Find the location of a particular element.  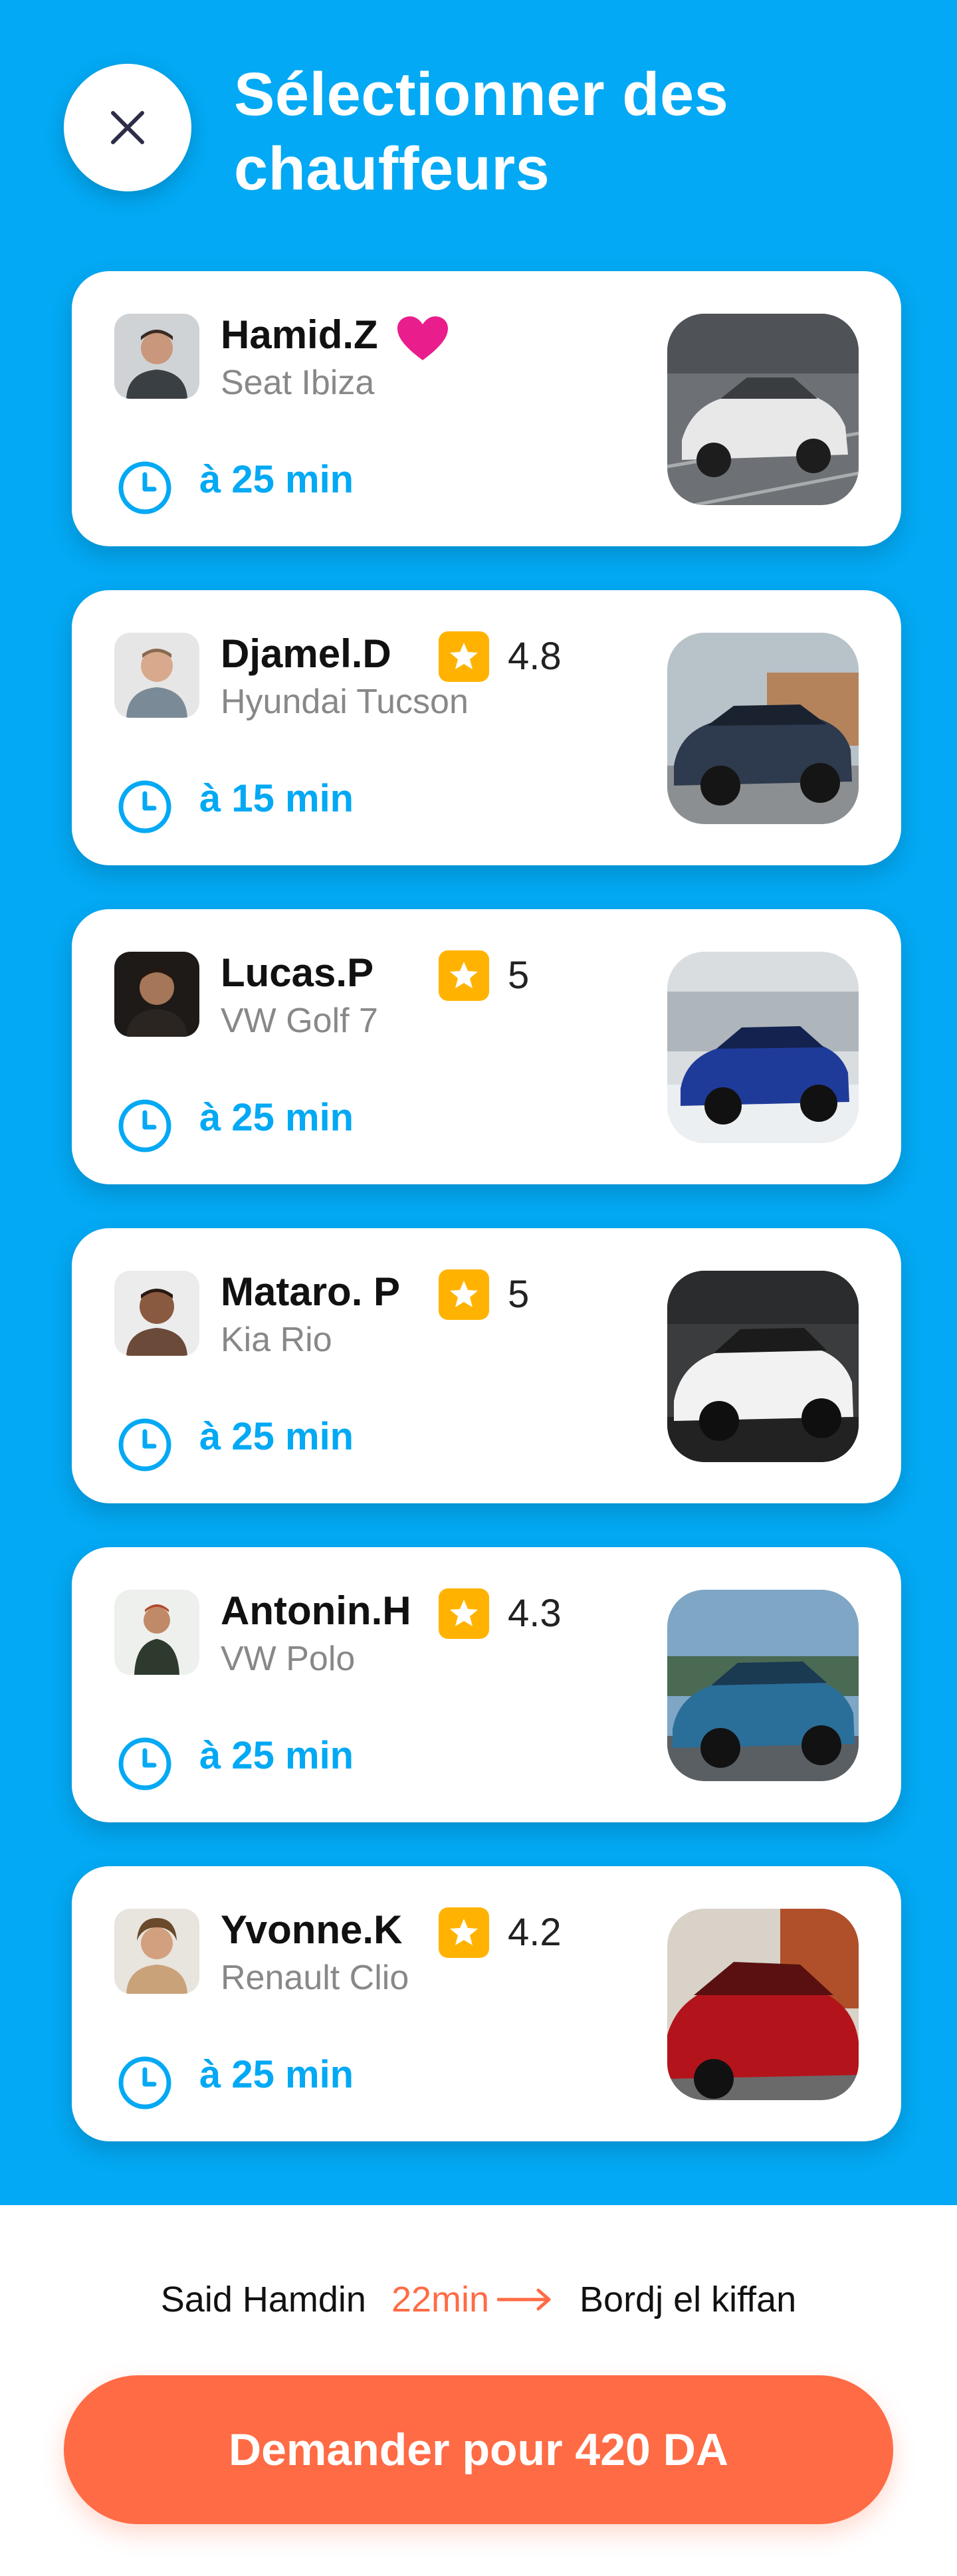

close-icon is located at coordinates (127, 127).